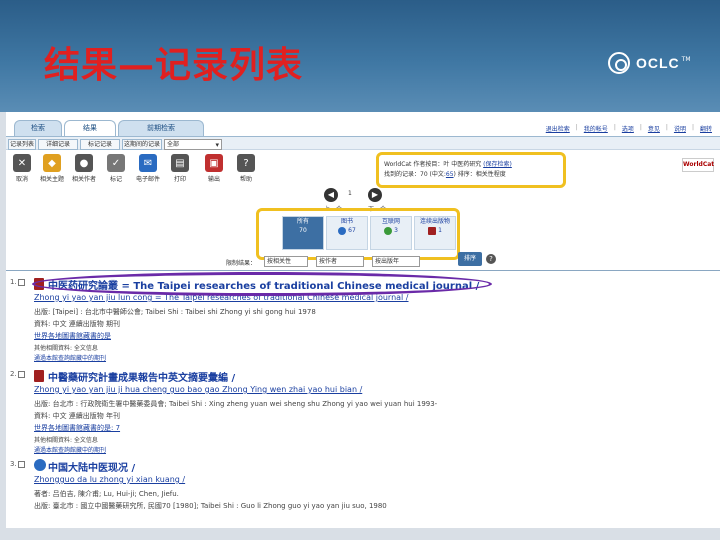  Describe the element at coordinates (100, 144) in the screenshot. I see `subtab-marked: 标记记录` at that location.